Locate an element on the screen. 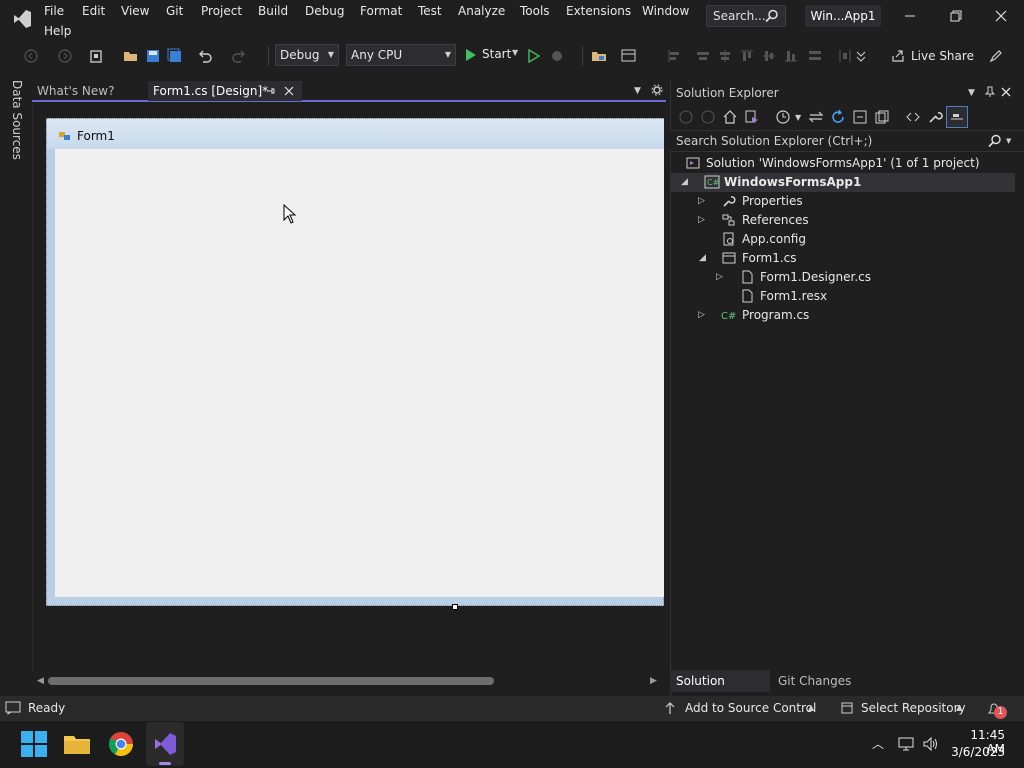 The height and width of the screenshot is (768, 1024). collapse-all-icon is located at coordinates (860, 117).